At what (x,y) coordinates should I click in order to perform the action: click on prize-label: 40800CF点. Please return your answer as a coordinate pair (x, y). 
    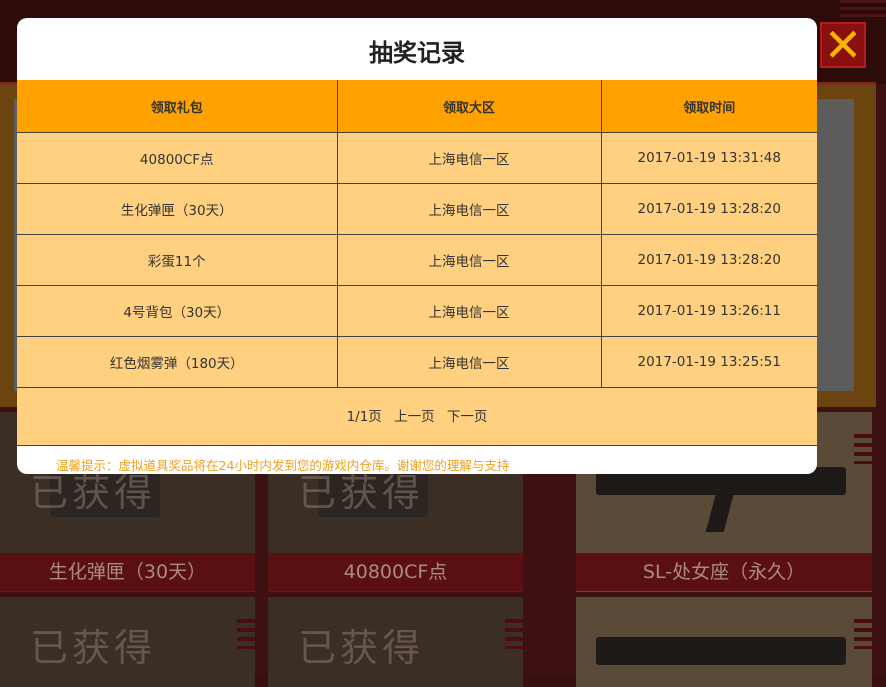
    Looking at the image, I should click on (395, 572).